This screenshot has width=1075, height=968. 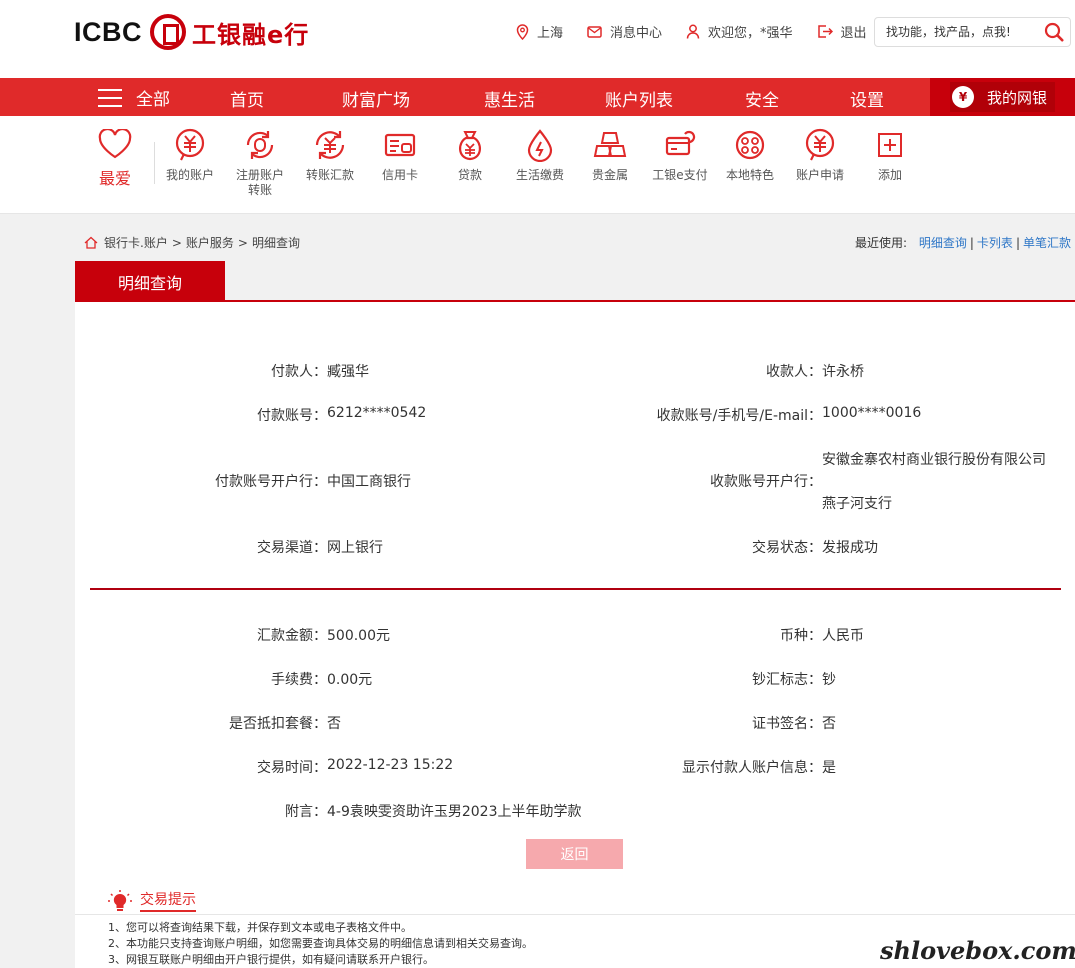 What do you see at coordinates (115, 158) in the screenshot?
I see `favorites: 最爱` at bounding box center [115, 158].